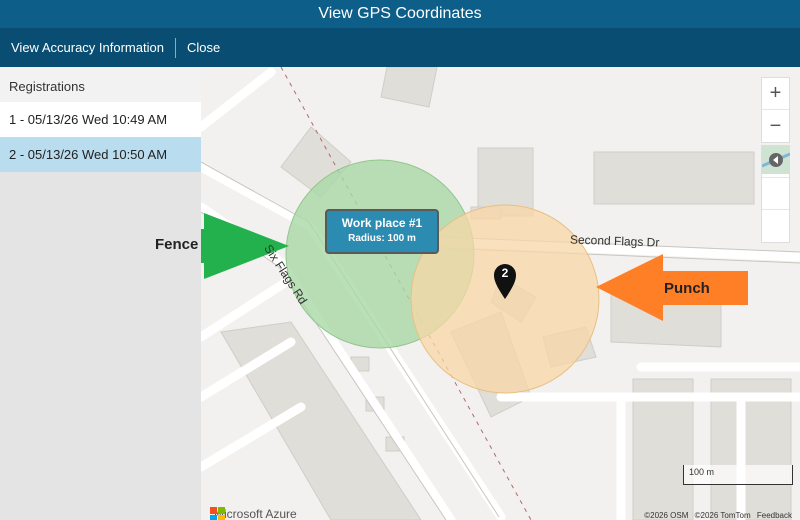  I want to click on toolbar: View Accuracy Information Close, so click(400, 47).